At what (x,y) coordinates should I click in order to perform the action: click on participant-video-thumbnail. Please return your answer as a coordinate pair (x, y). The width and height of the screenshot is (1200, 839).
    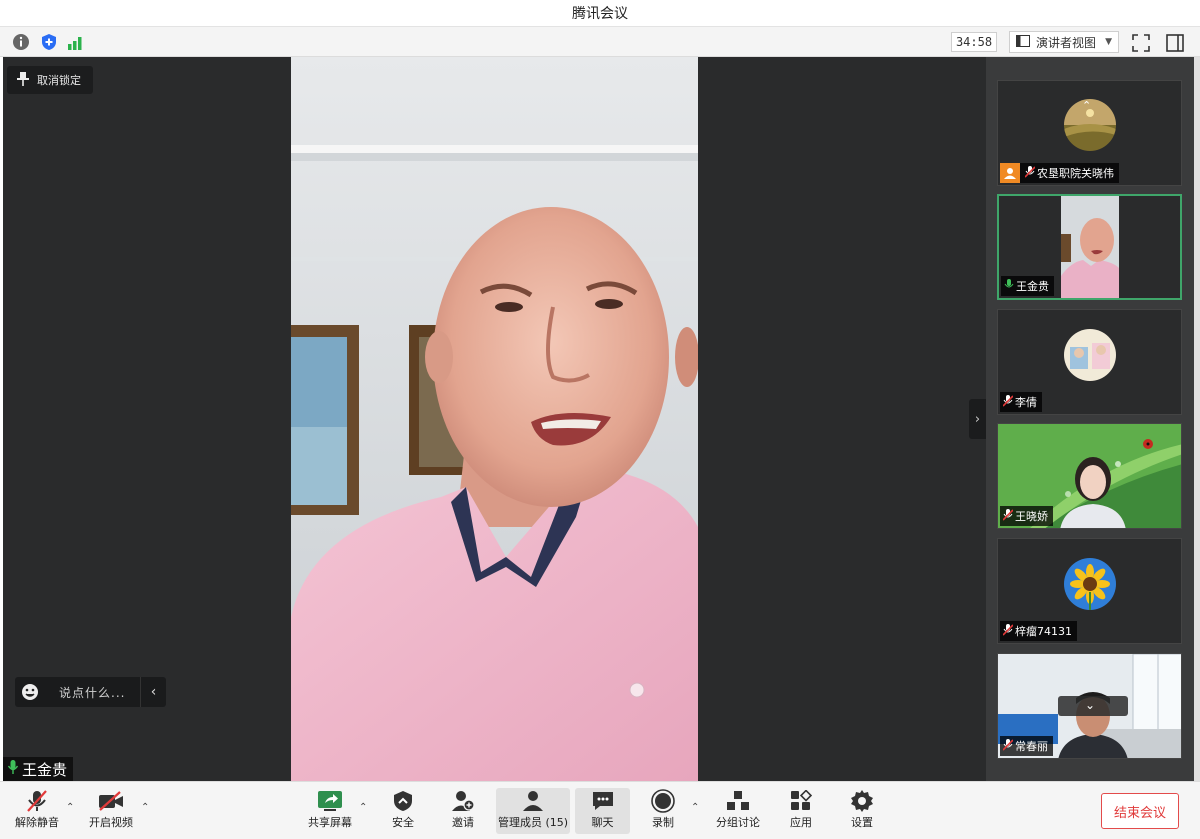
    Looking at the image, I should click on (1090, 247).